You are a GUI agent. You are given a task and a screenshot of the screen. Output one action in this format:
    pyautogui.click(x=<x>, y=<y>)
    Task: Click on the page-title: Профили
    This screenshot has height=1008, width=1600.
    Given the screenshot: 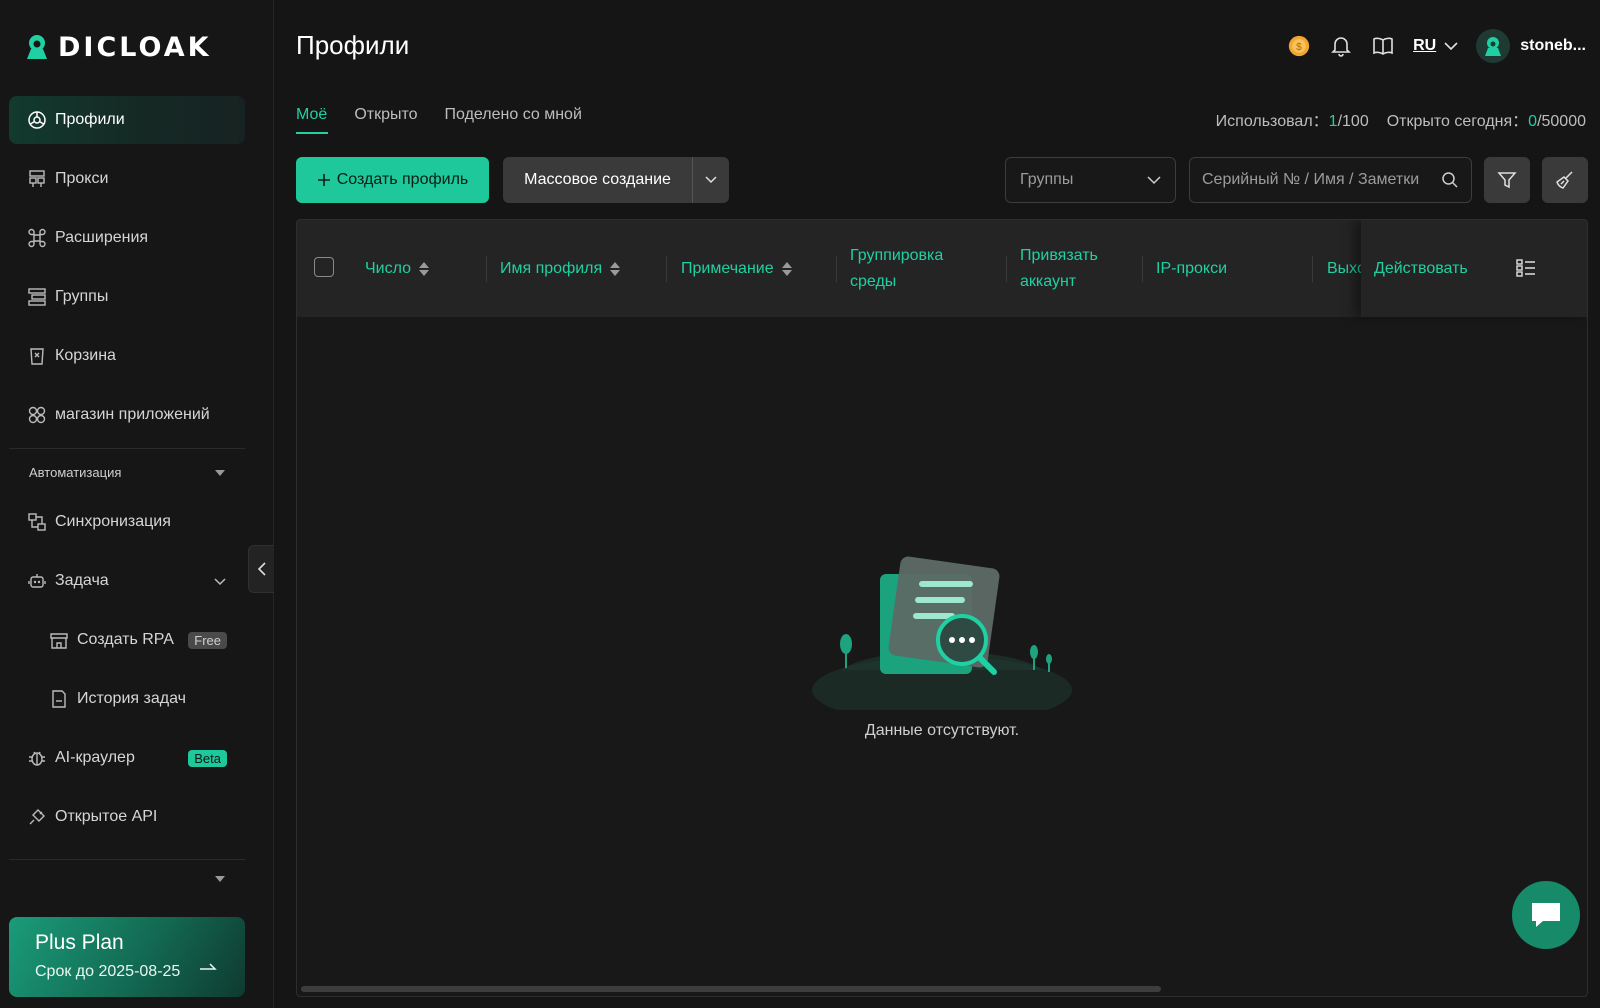 What is the action you would take?
    pyautogui.click(x=353, y=45)
    